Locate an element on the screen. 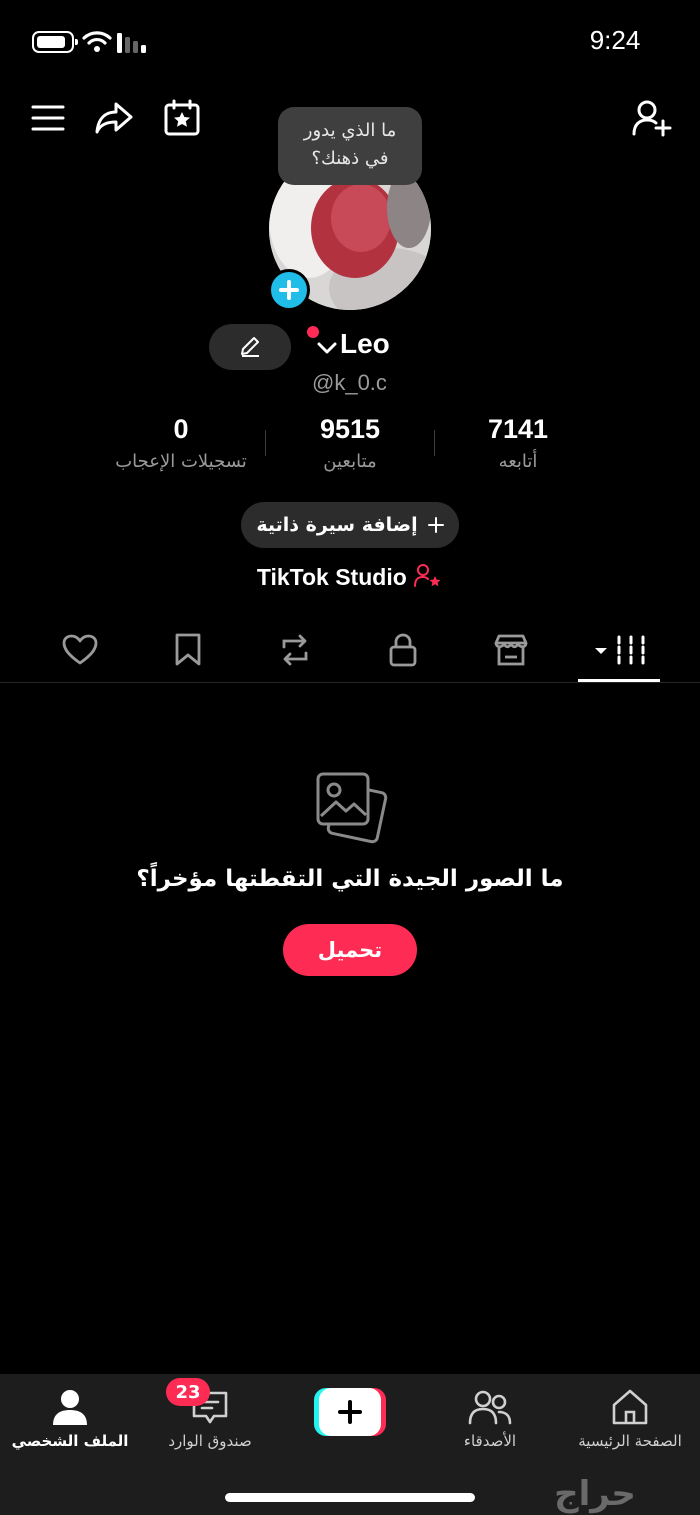  tiktok-studio-link: TikTok Studio is located at coordinates (350, 577).